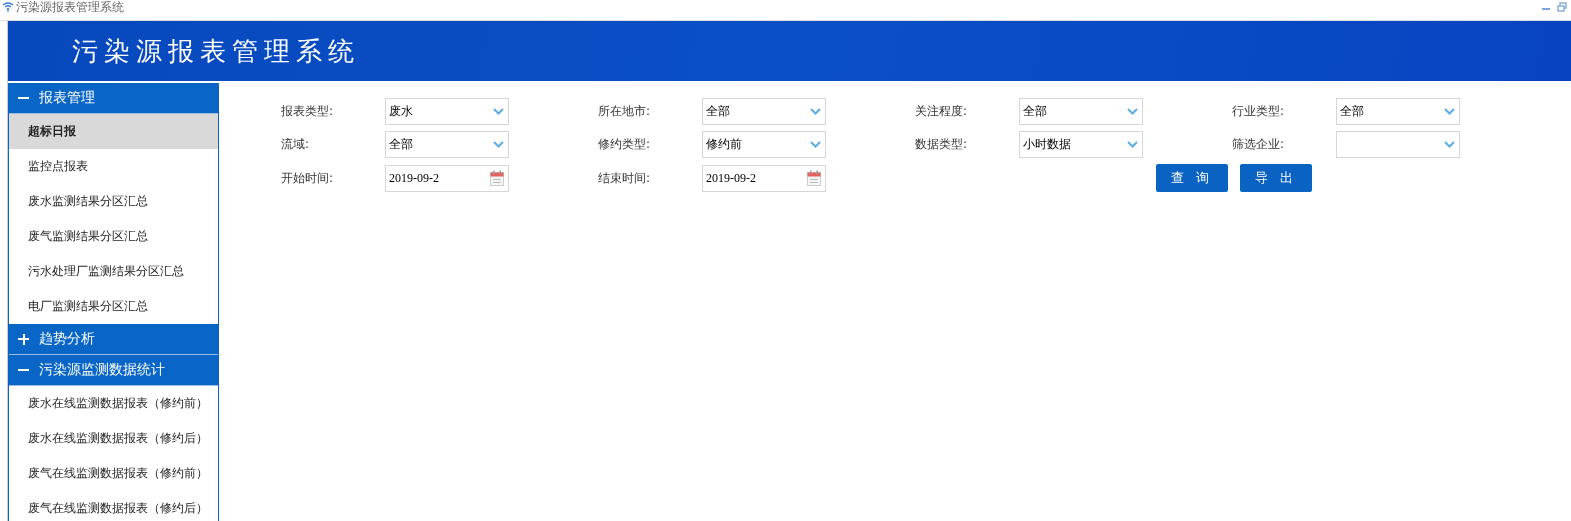 The width and height of the screenshot is (1571, 521). I want to click on field-label: 修约类型:, so click(625, 144).